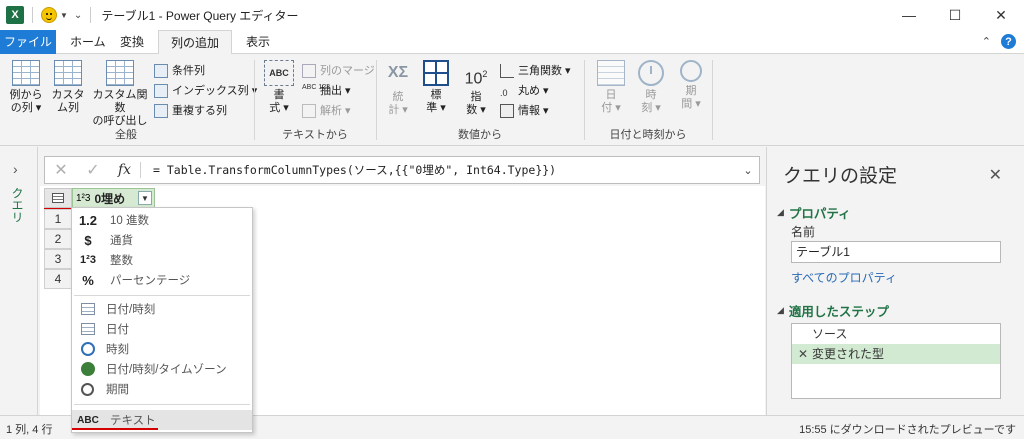  Describe the element at coordinates (279, 87) in the screenshot. I see `format-button: ABC 書 式 ▾` at that location.